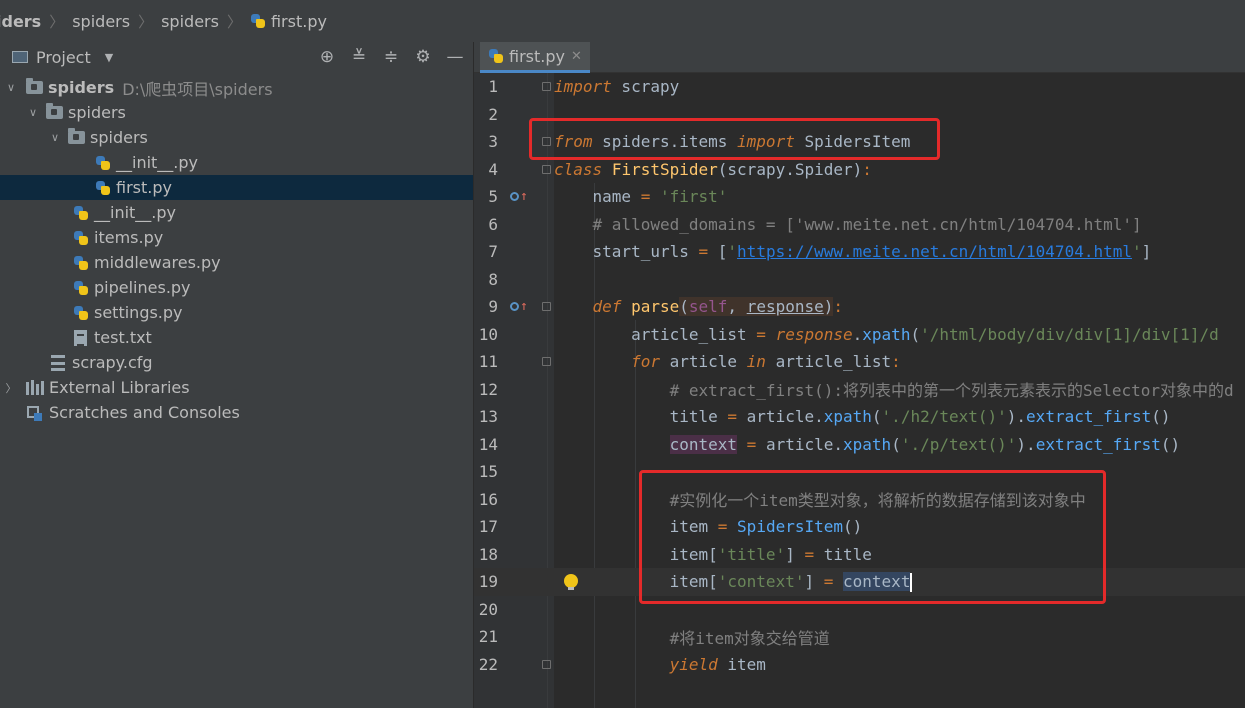 Image resolution: width=1245 pixels, height=708 pixels. What do you see at coordinates (488, 664) in the screenshot?
I see `line-number: 22` at bounding box center [488, 664].